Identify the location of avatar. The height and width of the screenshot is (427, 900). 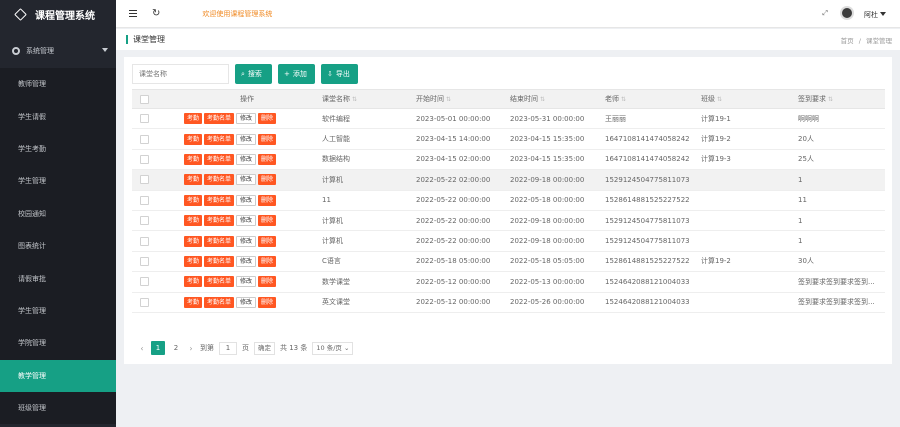
(847, 13).